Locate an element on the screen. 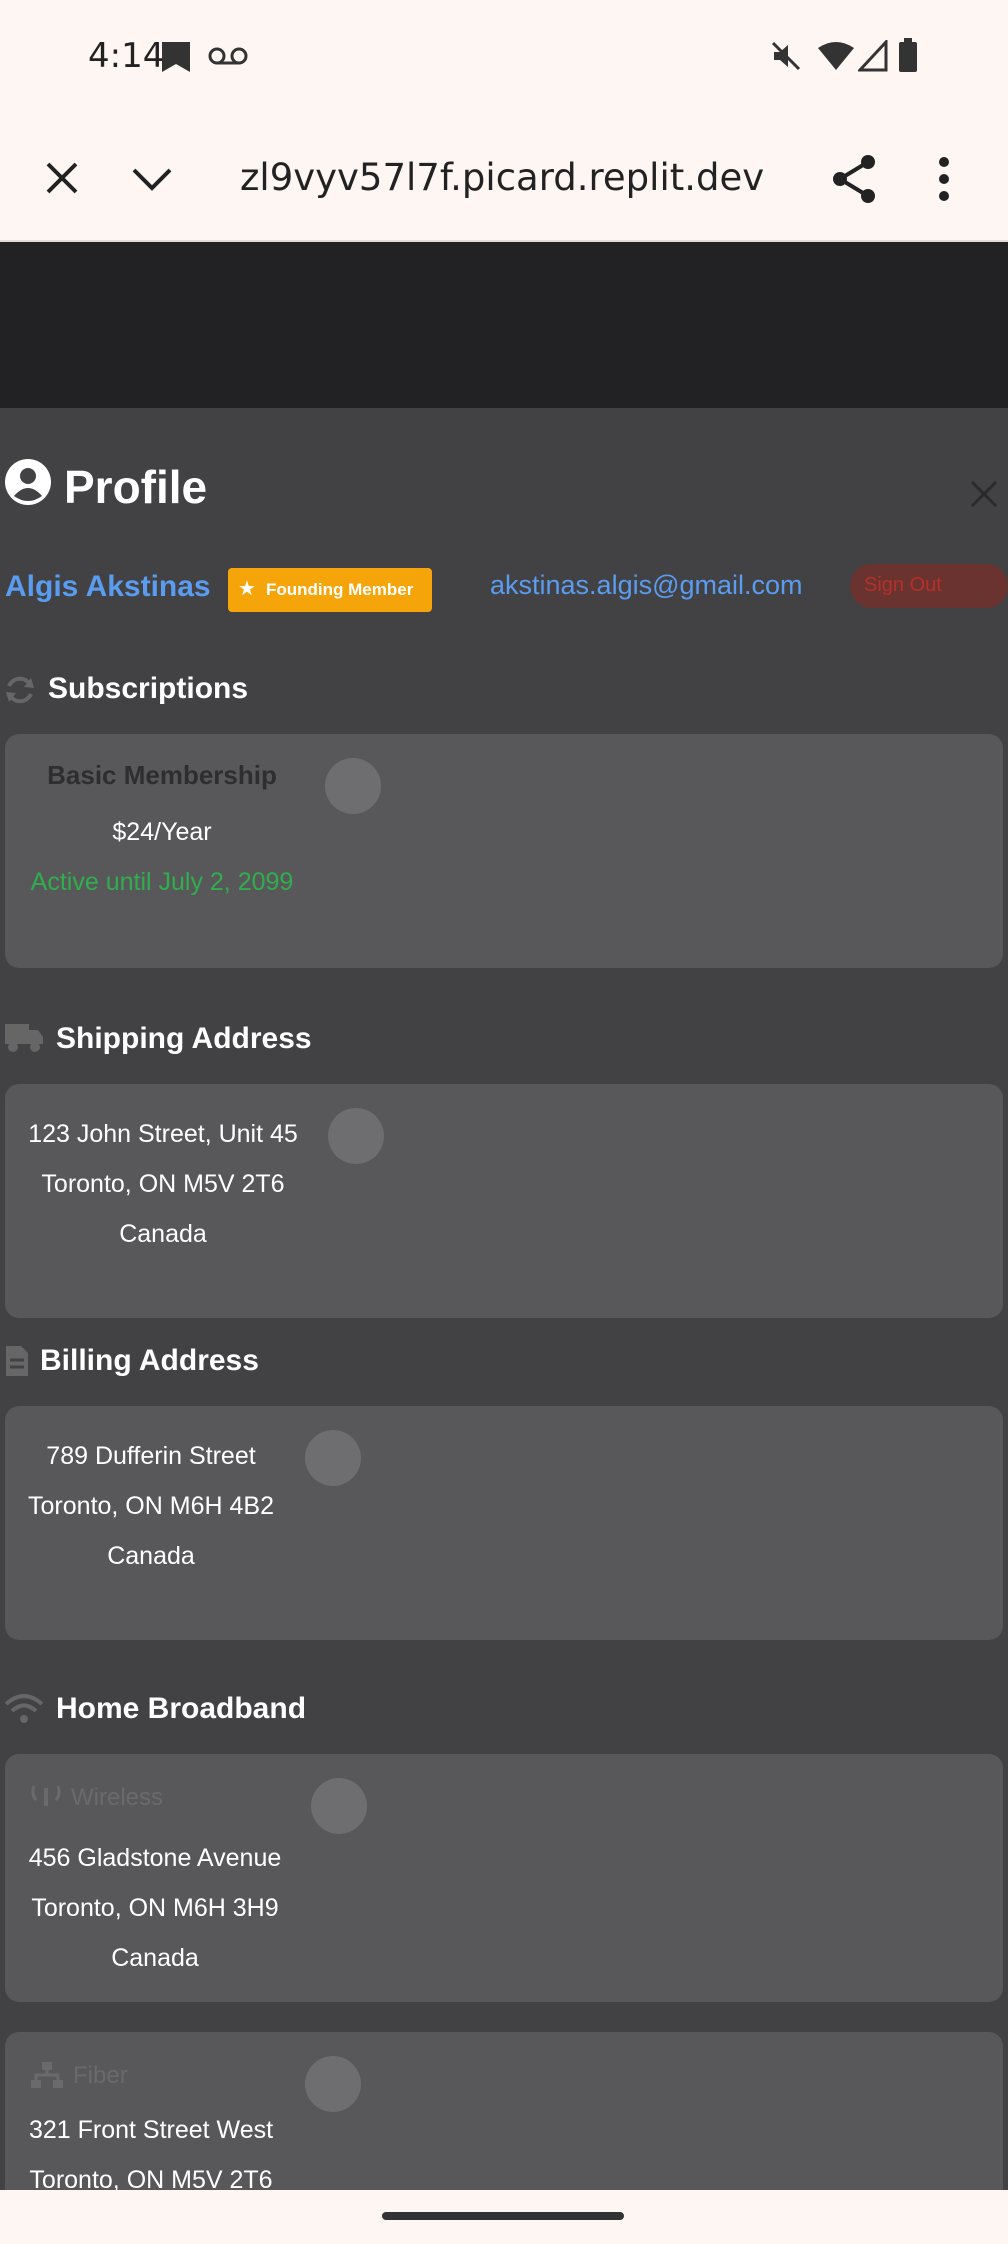  home-indicator is located at coordinates (503, 2216).